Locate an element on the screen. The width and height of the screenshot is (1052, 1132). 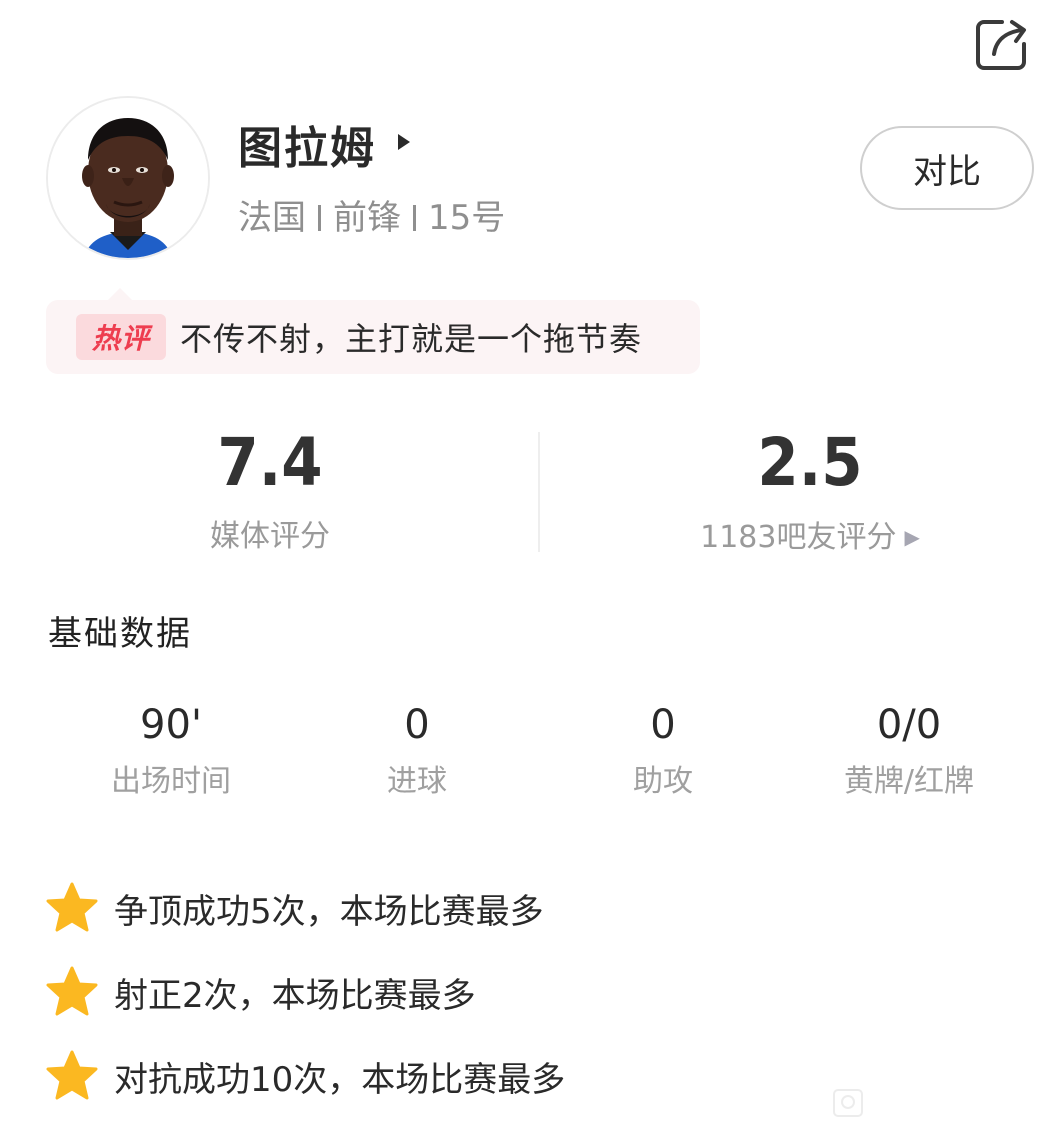
stat-value: 0/0 is located at coordinates (909, 725).